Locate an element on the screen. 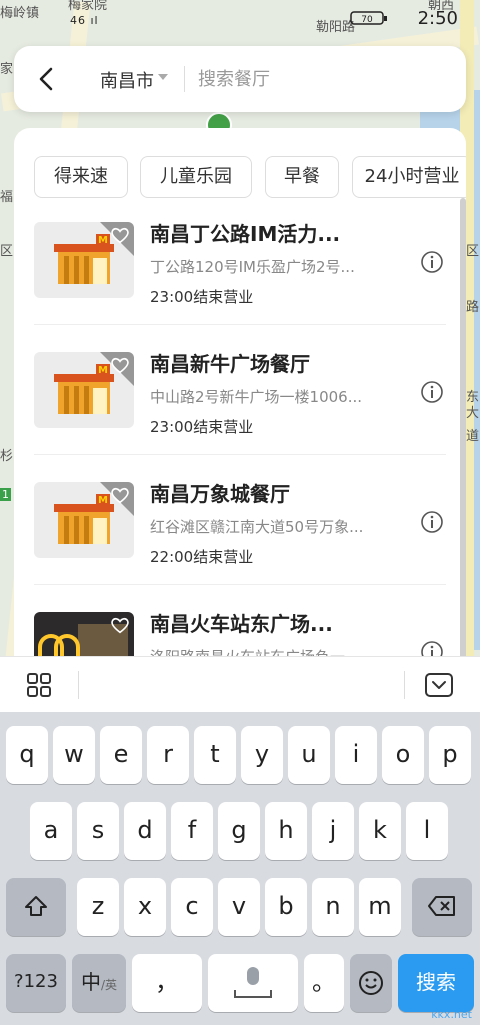  key-l: l is located at coordinates (427, 831).